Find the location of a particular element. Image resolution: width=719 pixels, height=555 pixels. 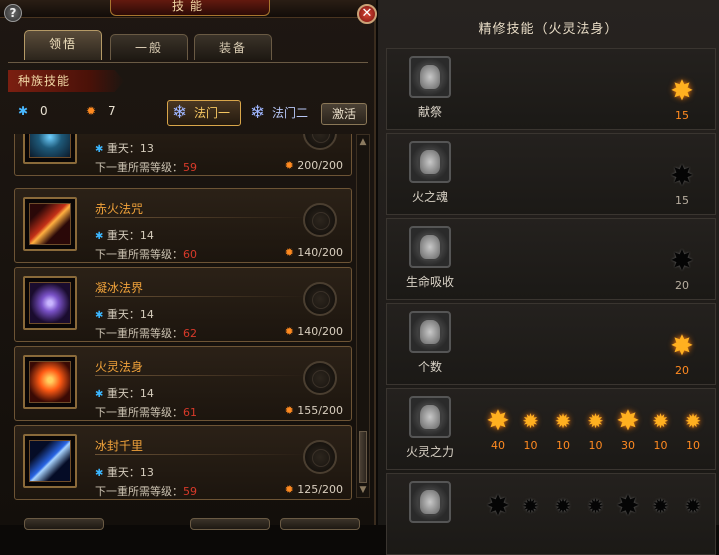

refine-row-label: 献祭 is located at coordinates (429, 112).